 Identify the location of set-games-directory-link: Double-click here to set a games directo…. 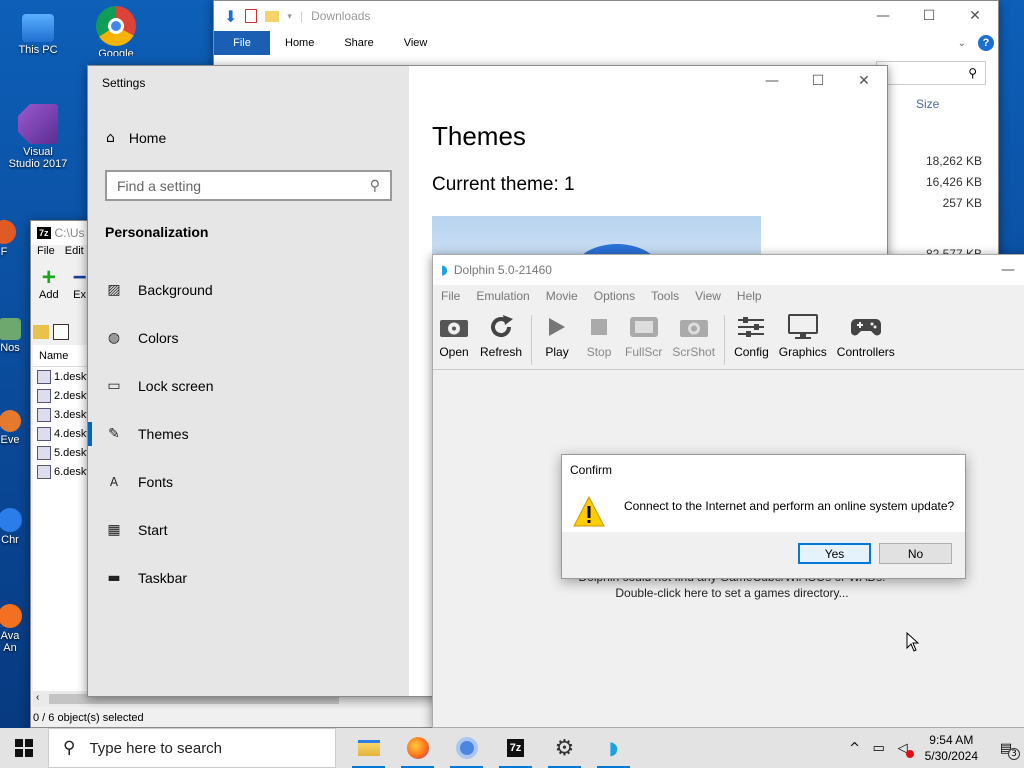
(728, 593).